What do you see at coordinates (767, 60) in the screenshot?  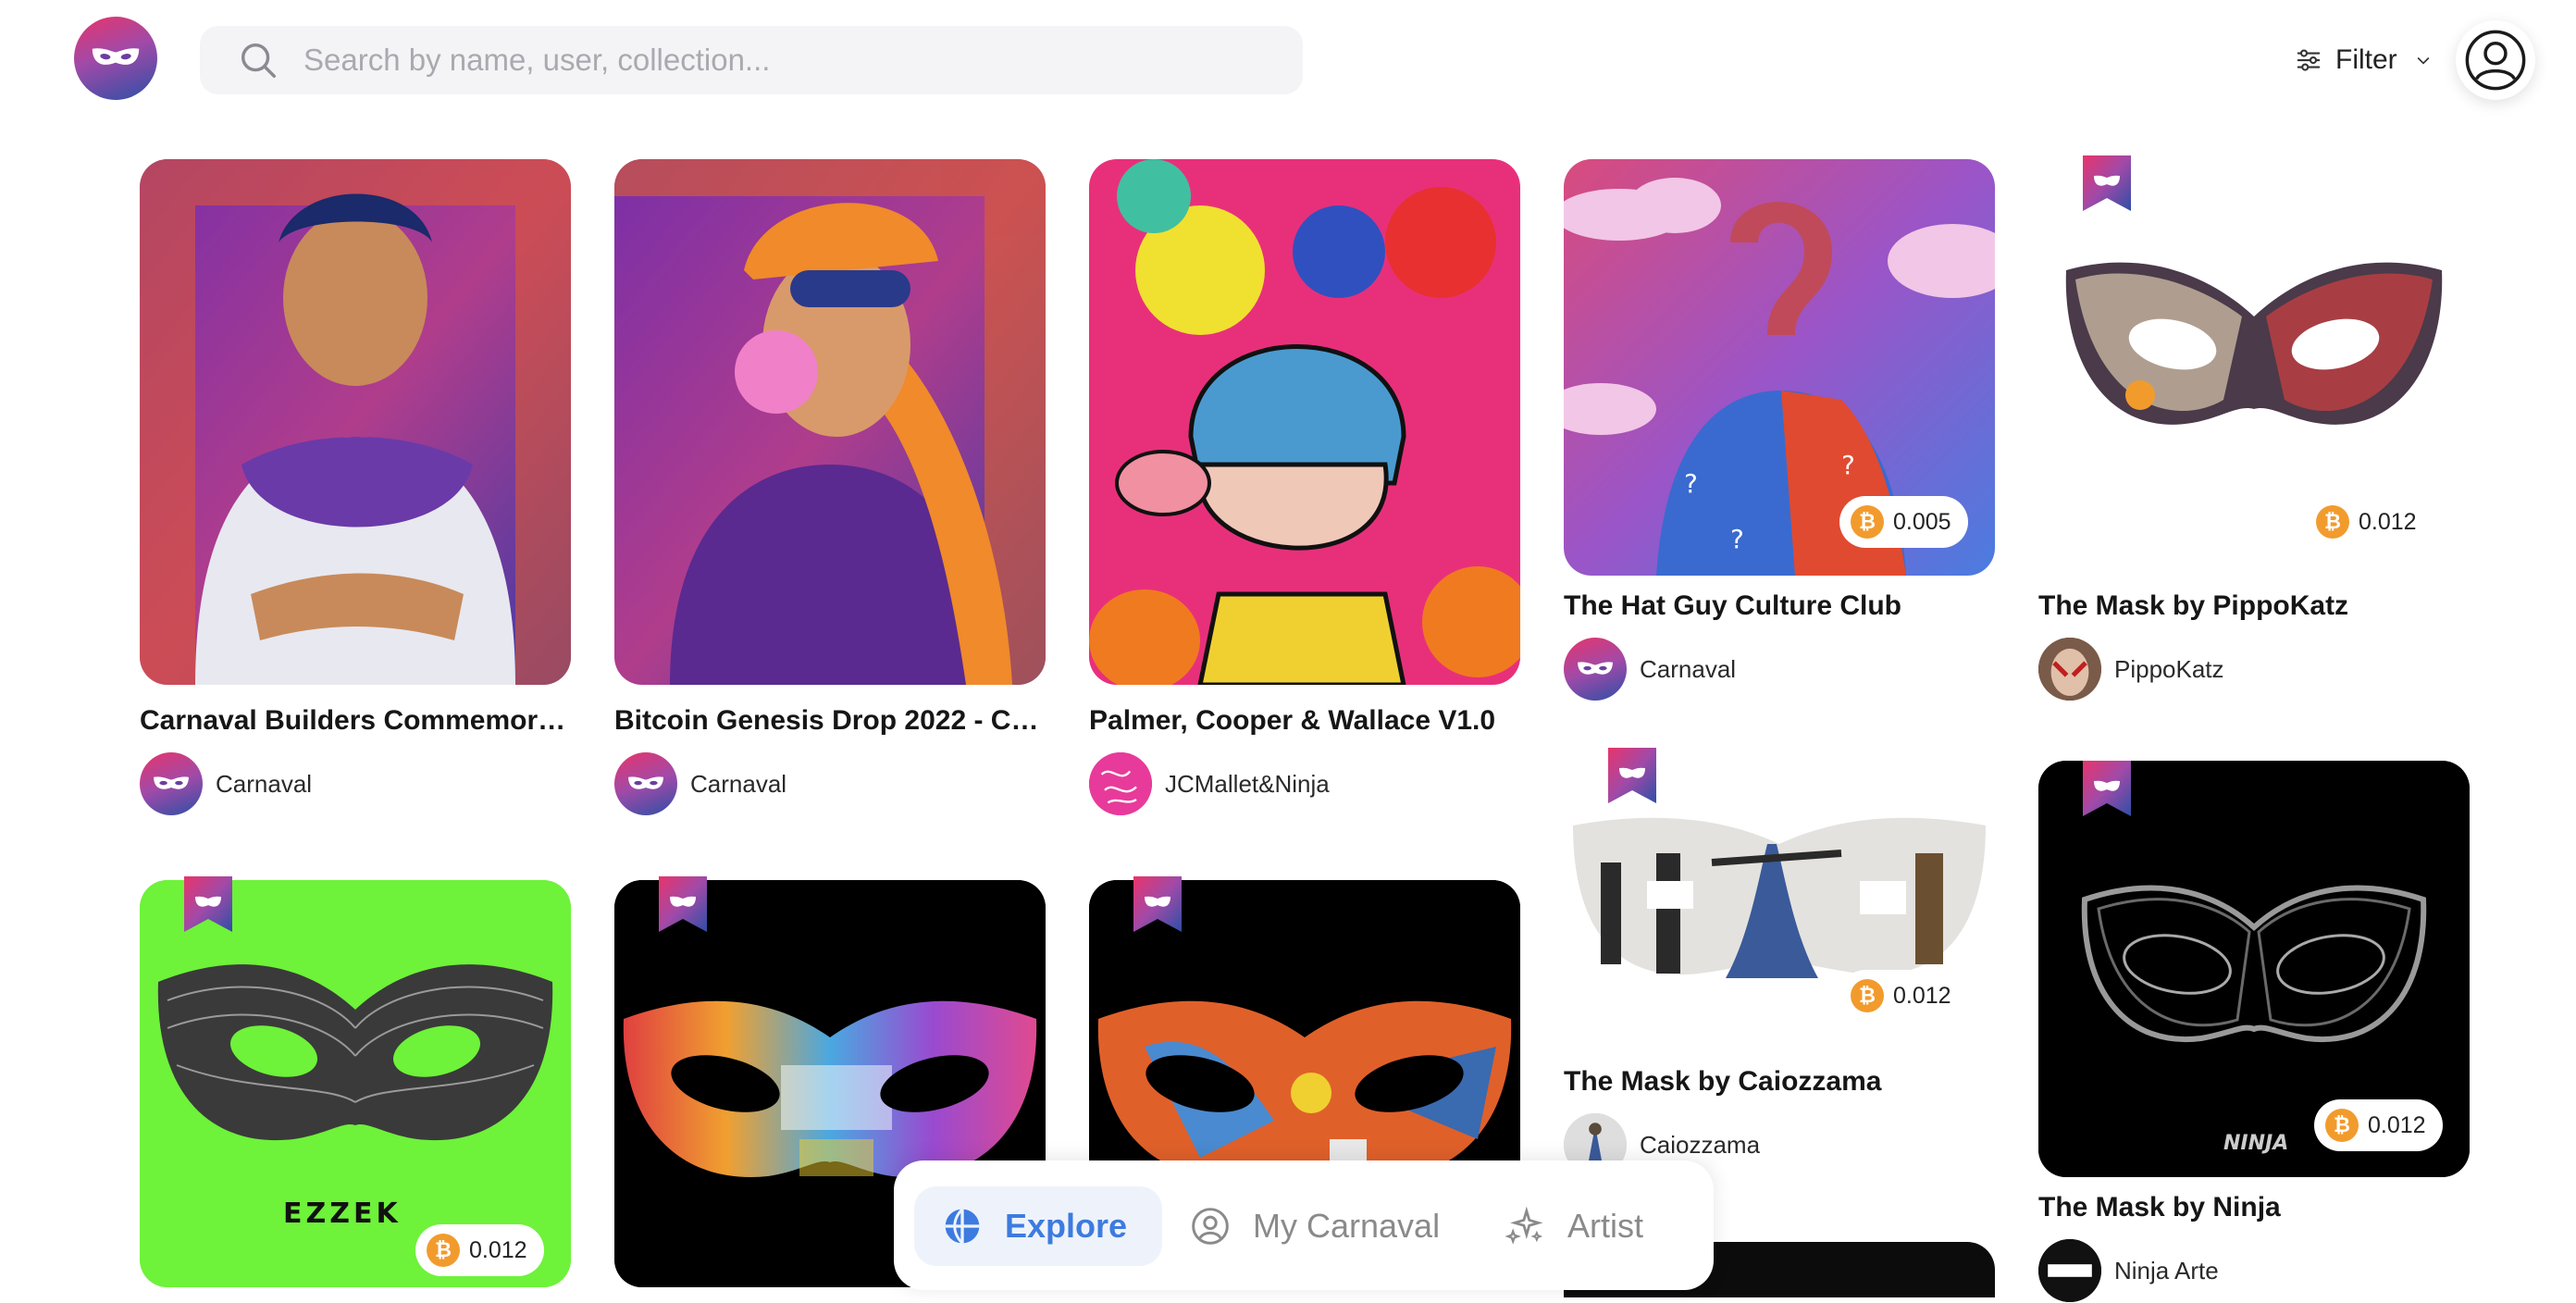 I see `search-input` at bounding box center [767, 60].